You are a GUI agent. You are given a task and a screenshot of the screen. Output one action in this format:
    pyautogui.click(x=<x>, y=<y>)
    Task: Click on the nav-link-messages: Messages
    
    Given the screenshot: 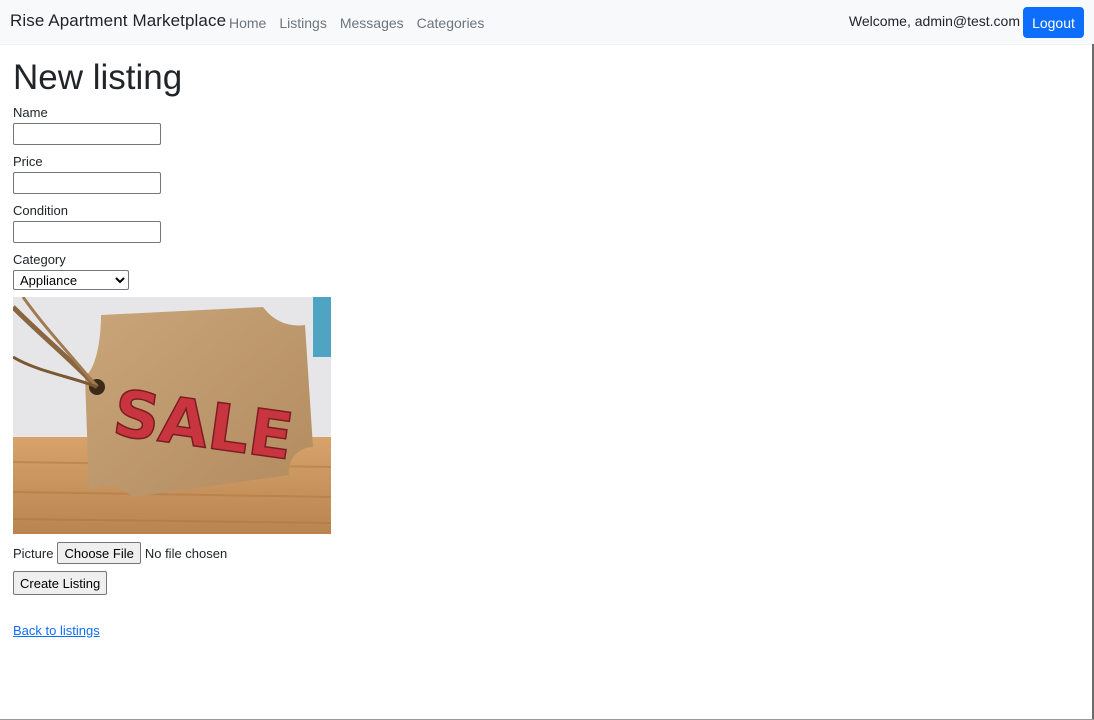 What is the action you would take?
    pyautogui.click(x=372, y=23)
    